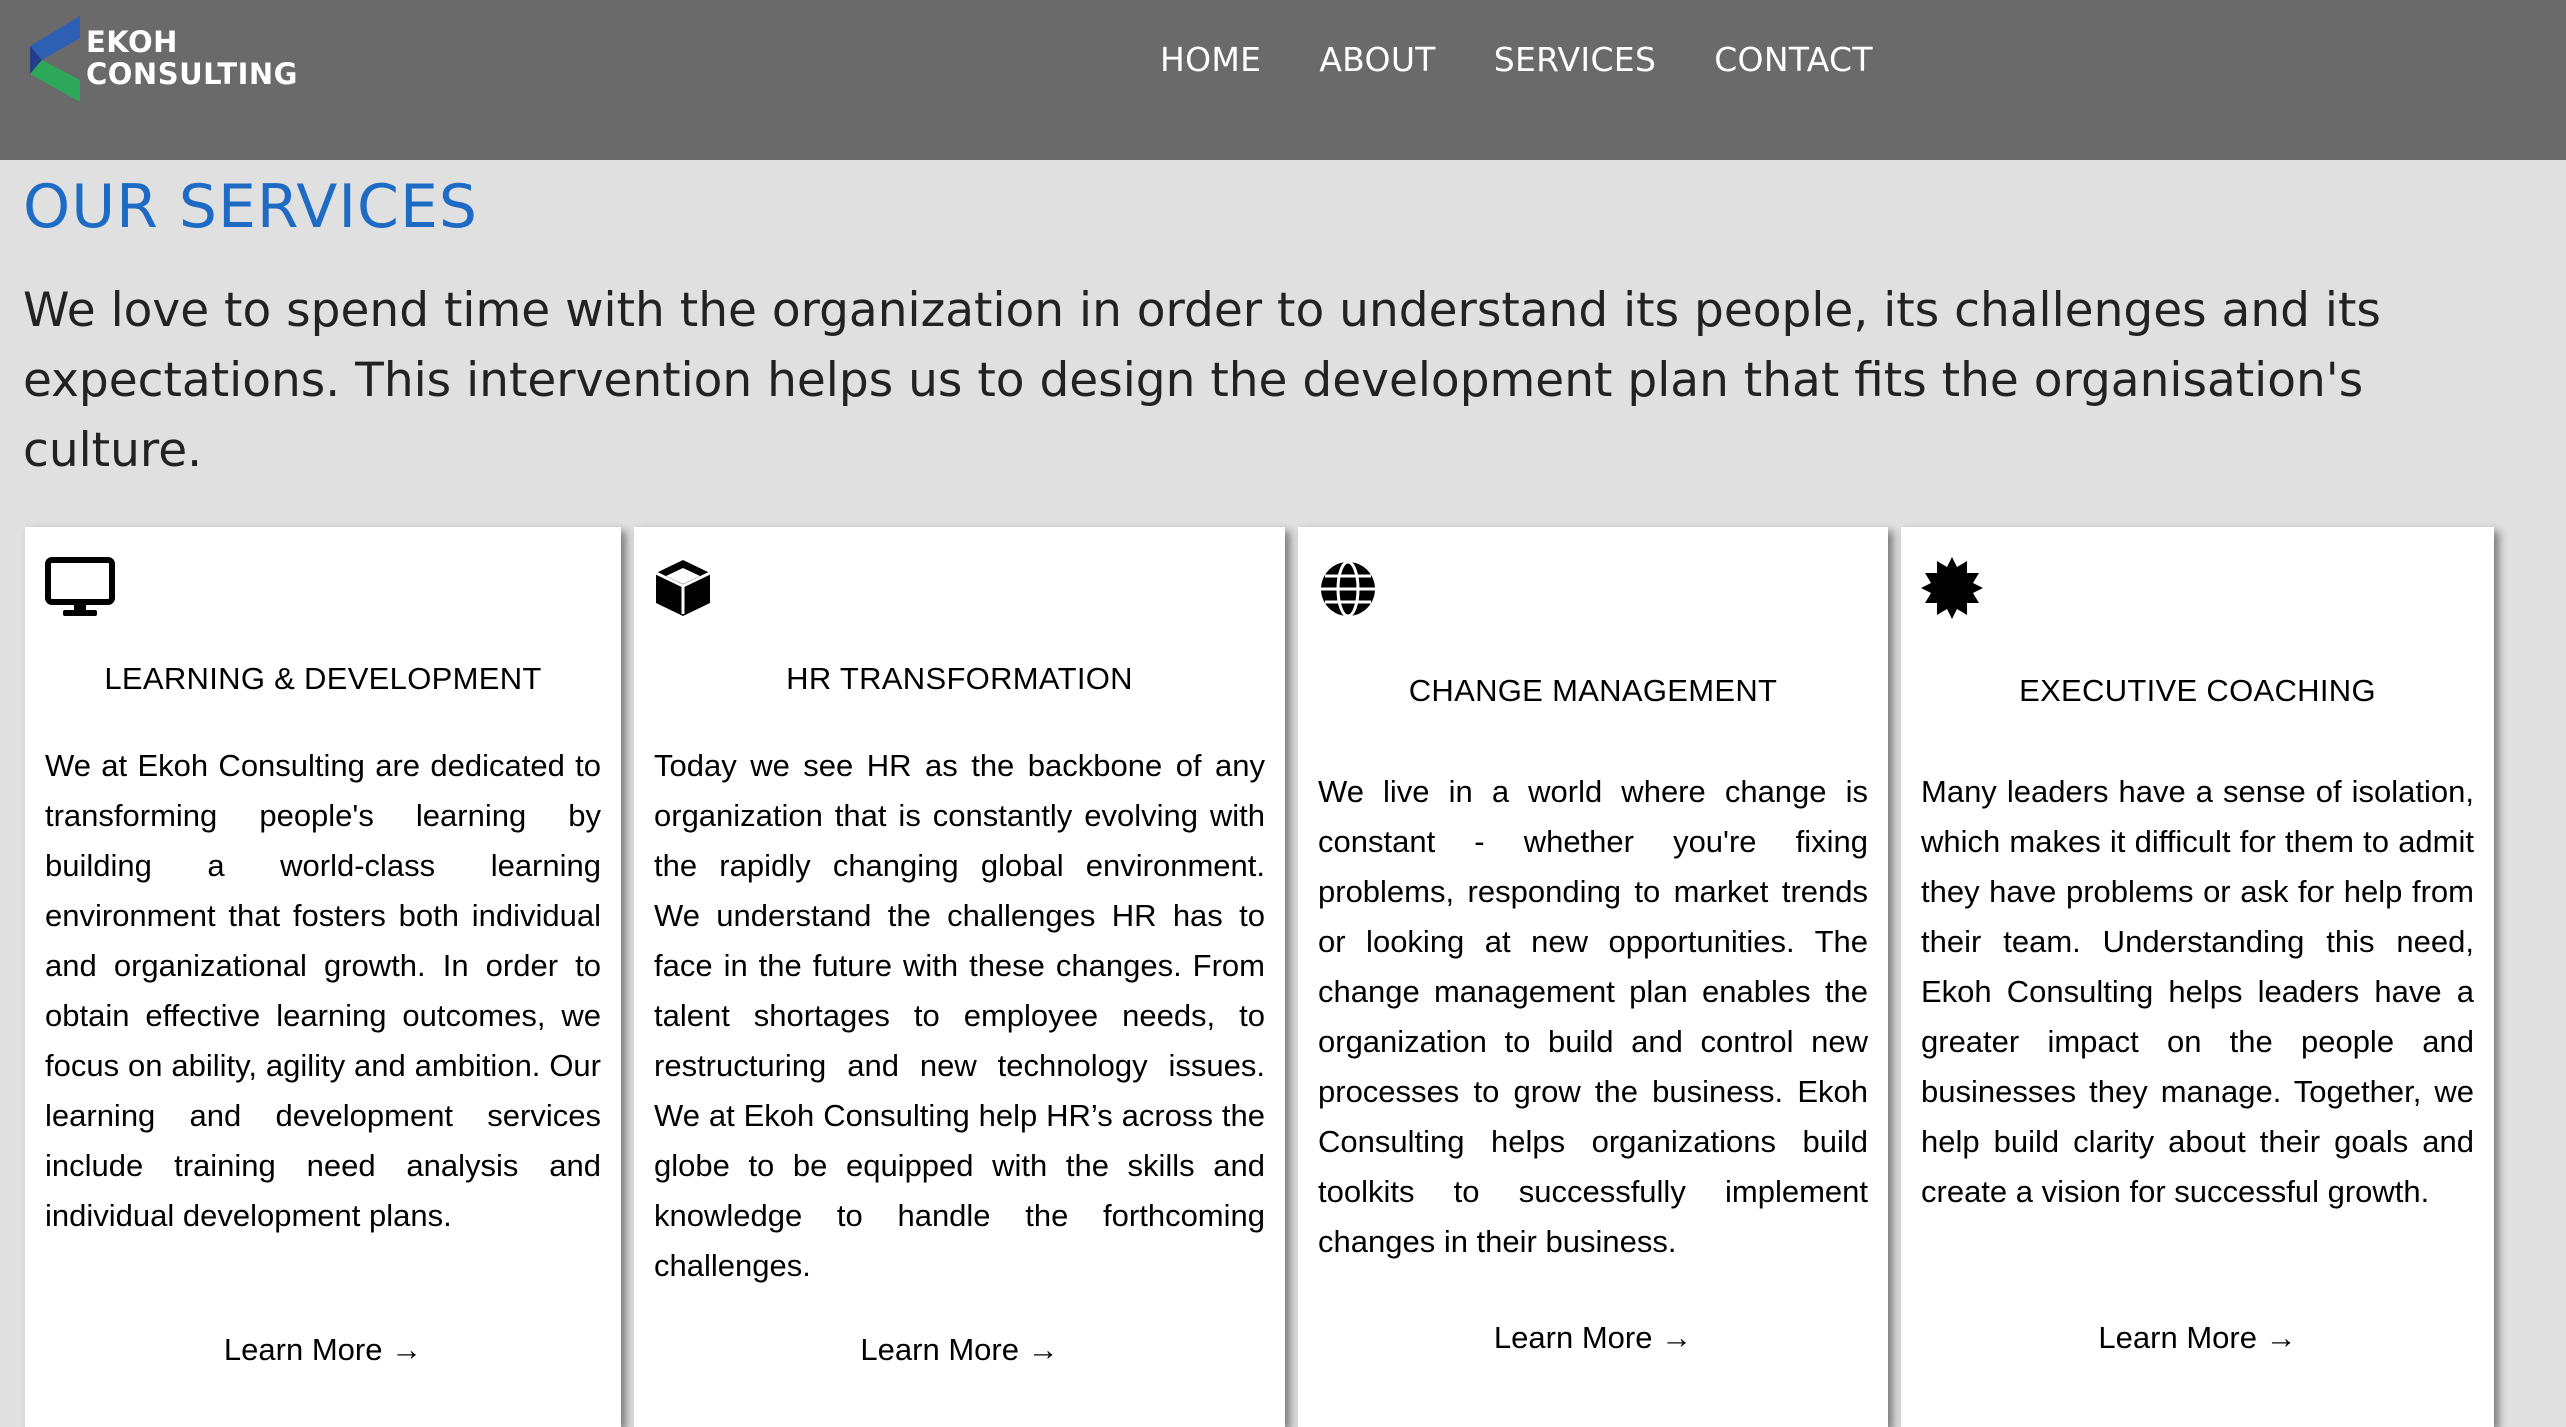 Image resolution: width=2566 pixels, height=1427 pixels. Describe the element at coordinates (1210, 60) in the screenshot. I see `nav-home: HOME` at that location.